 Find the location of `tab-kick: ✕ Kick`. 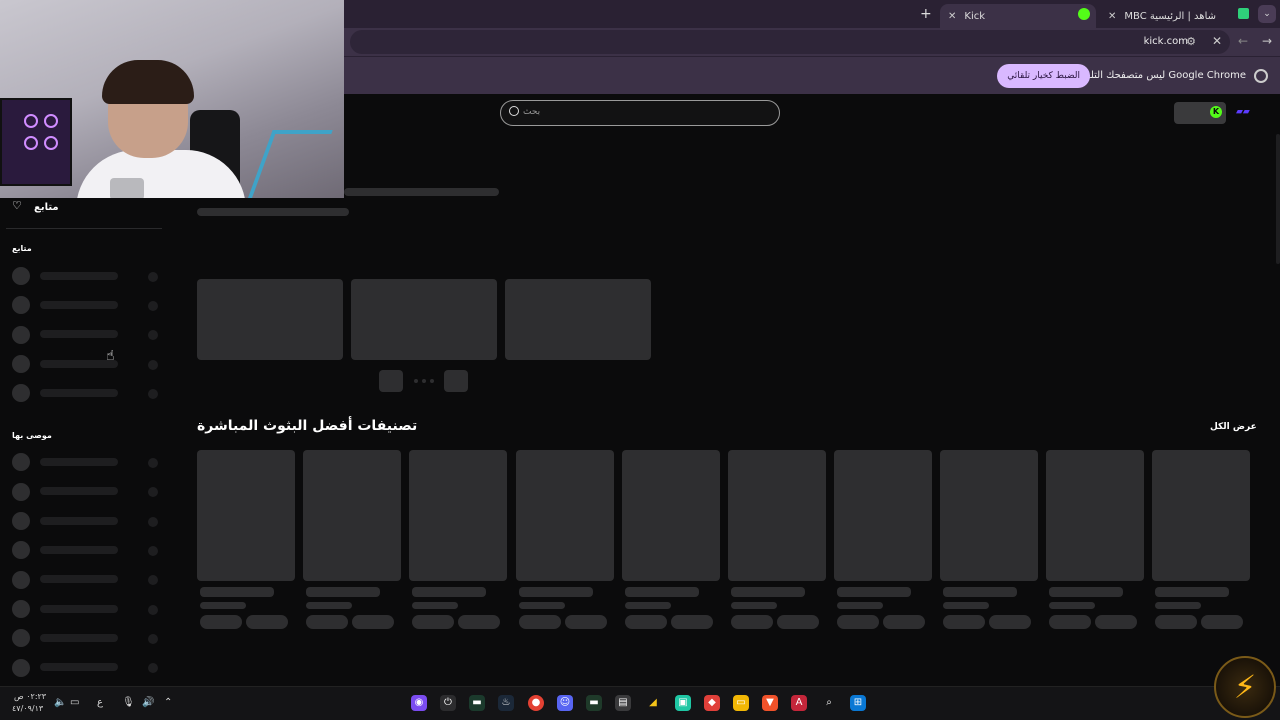

tab-kick: ✕ Kick is located at coordinates (1018, 16).